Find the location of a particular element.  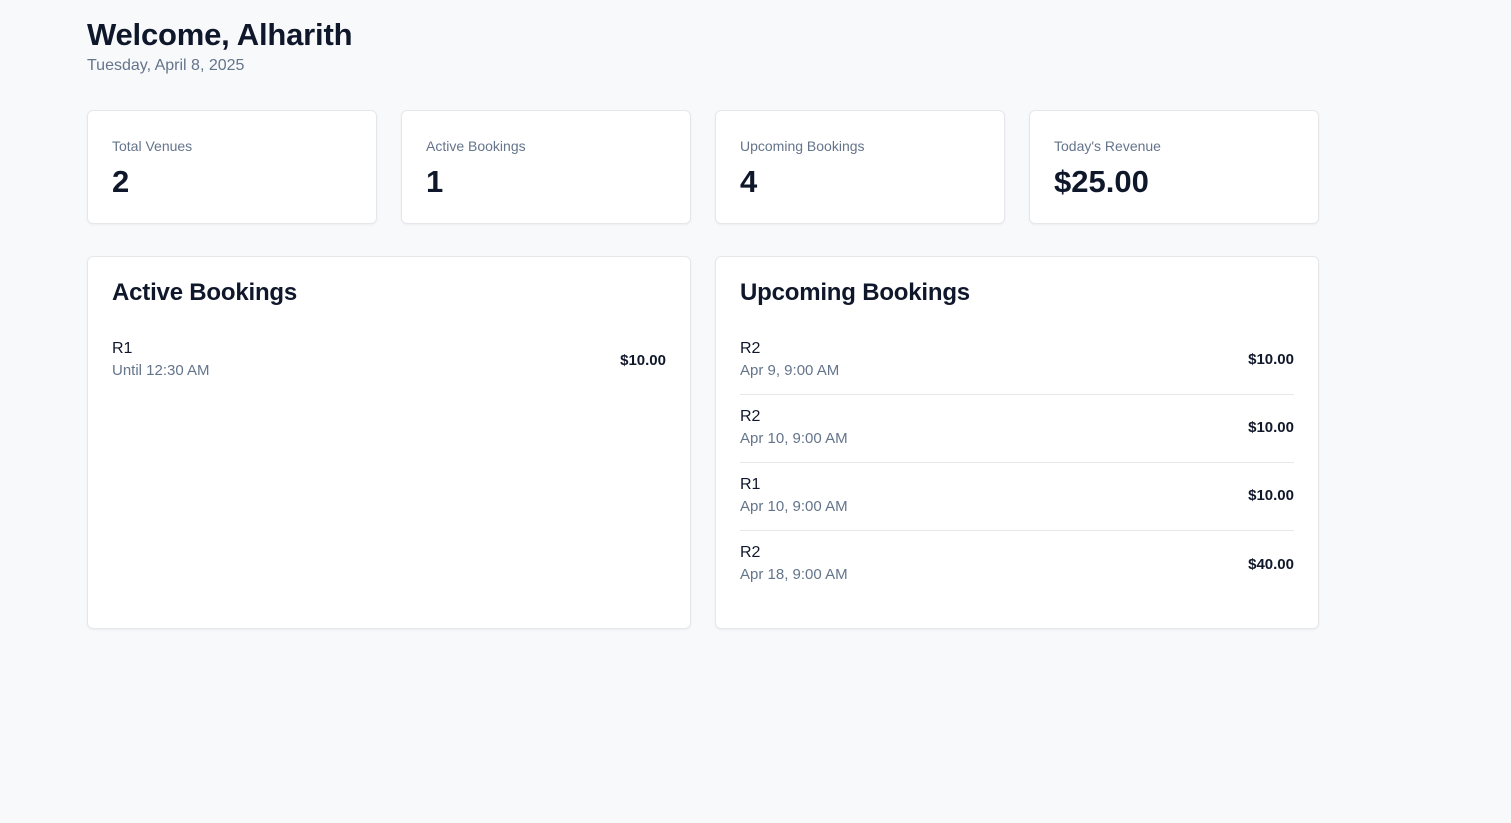

stat-value: 4 is located at coordinates (749, 181).